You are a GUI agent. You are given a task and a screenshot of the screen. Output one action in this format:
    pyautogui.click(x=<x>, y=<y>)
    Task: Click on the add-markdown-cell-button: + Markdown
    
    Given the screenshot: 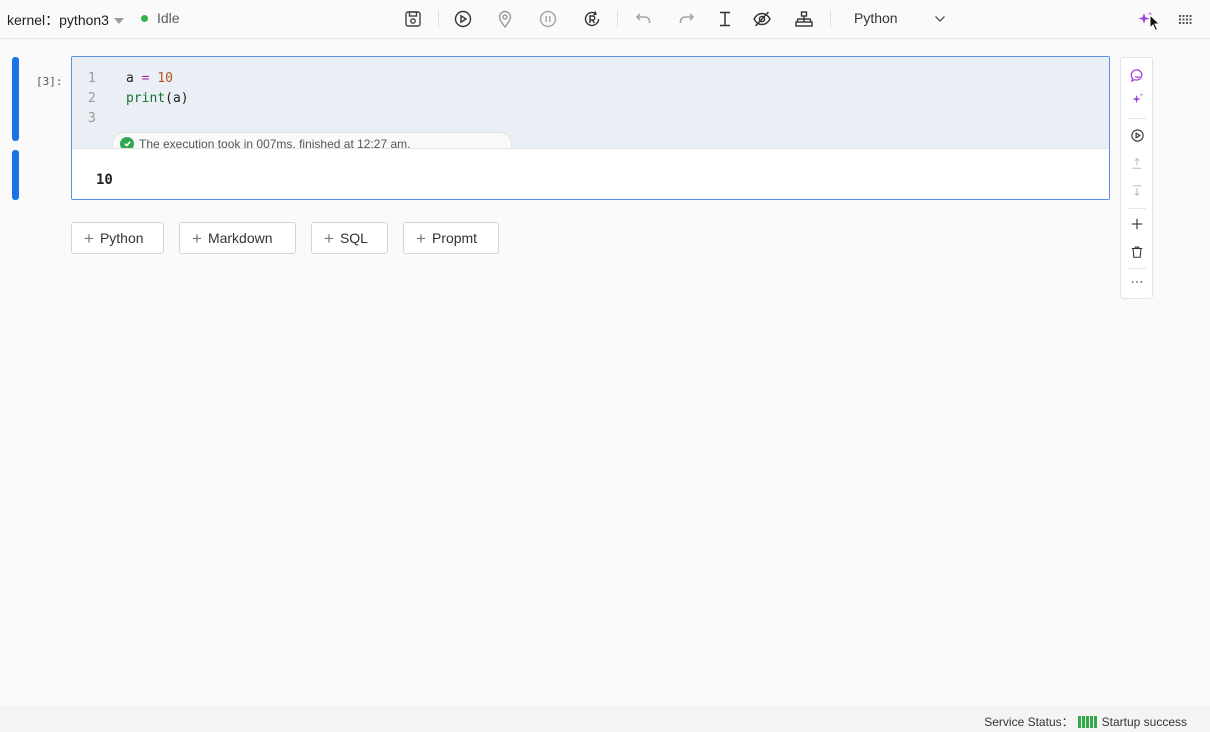 What is the action you would take?
    pyautogui.click(x=237, y=238)
    